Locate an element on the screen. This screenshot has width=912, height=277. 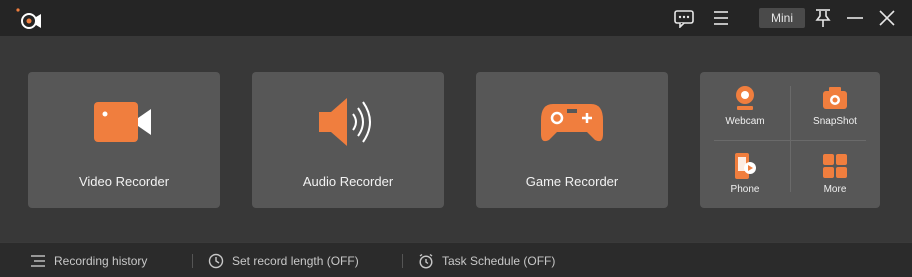
set-record-length-button: Set record length (OFF) is located at coordinates (283, 261).